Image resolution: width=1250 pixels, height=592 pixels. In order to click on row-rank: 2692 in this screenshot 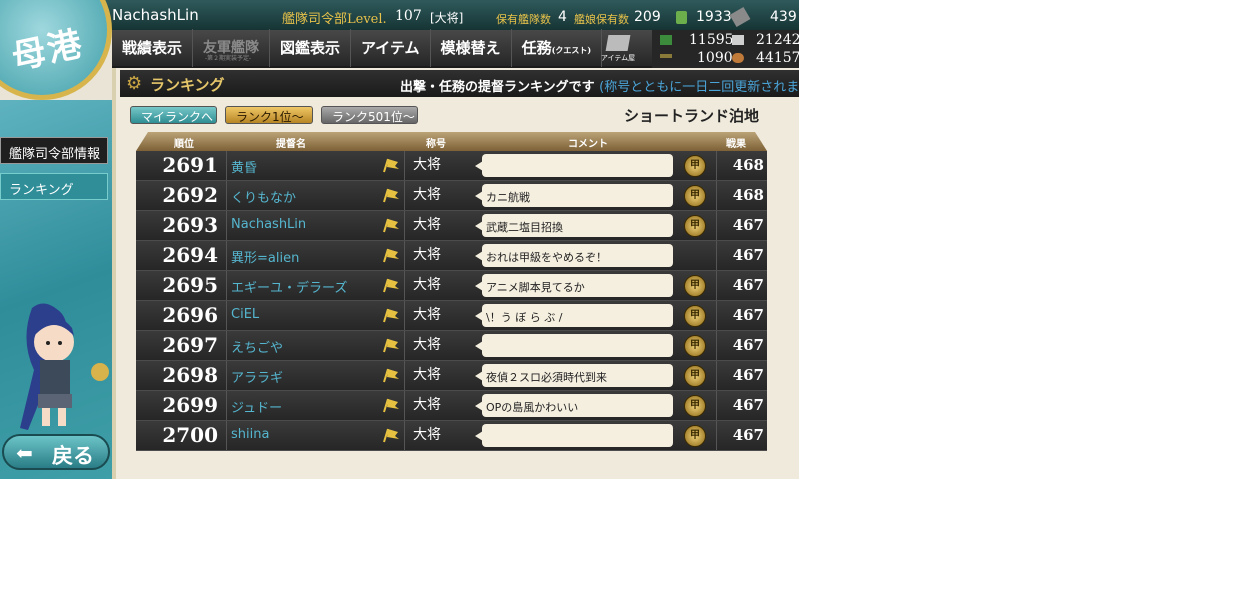, I will do `click(181, 195)`.